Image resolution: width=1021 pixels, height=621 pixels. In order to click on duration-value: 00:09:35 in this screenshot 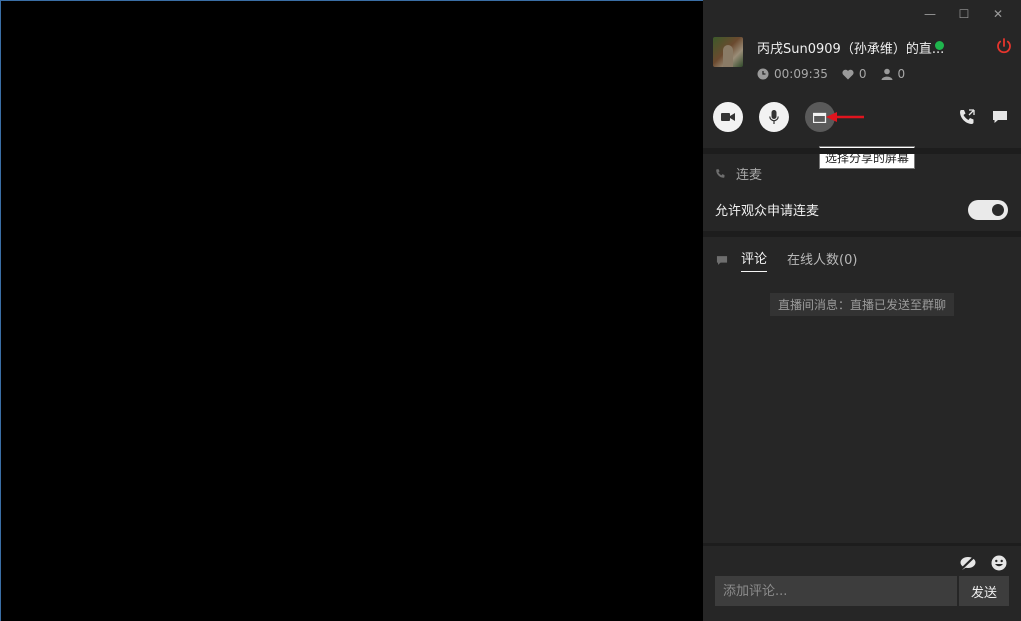, I will do `click(801, 74)`.